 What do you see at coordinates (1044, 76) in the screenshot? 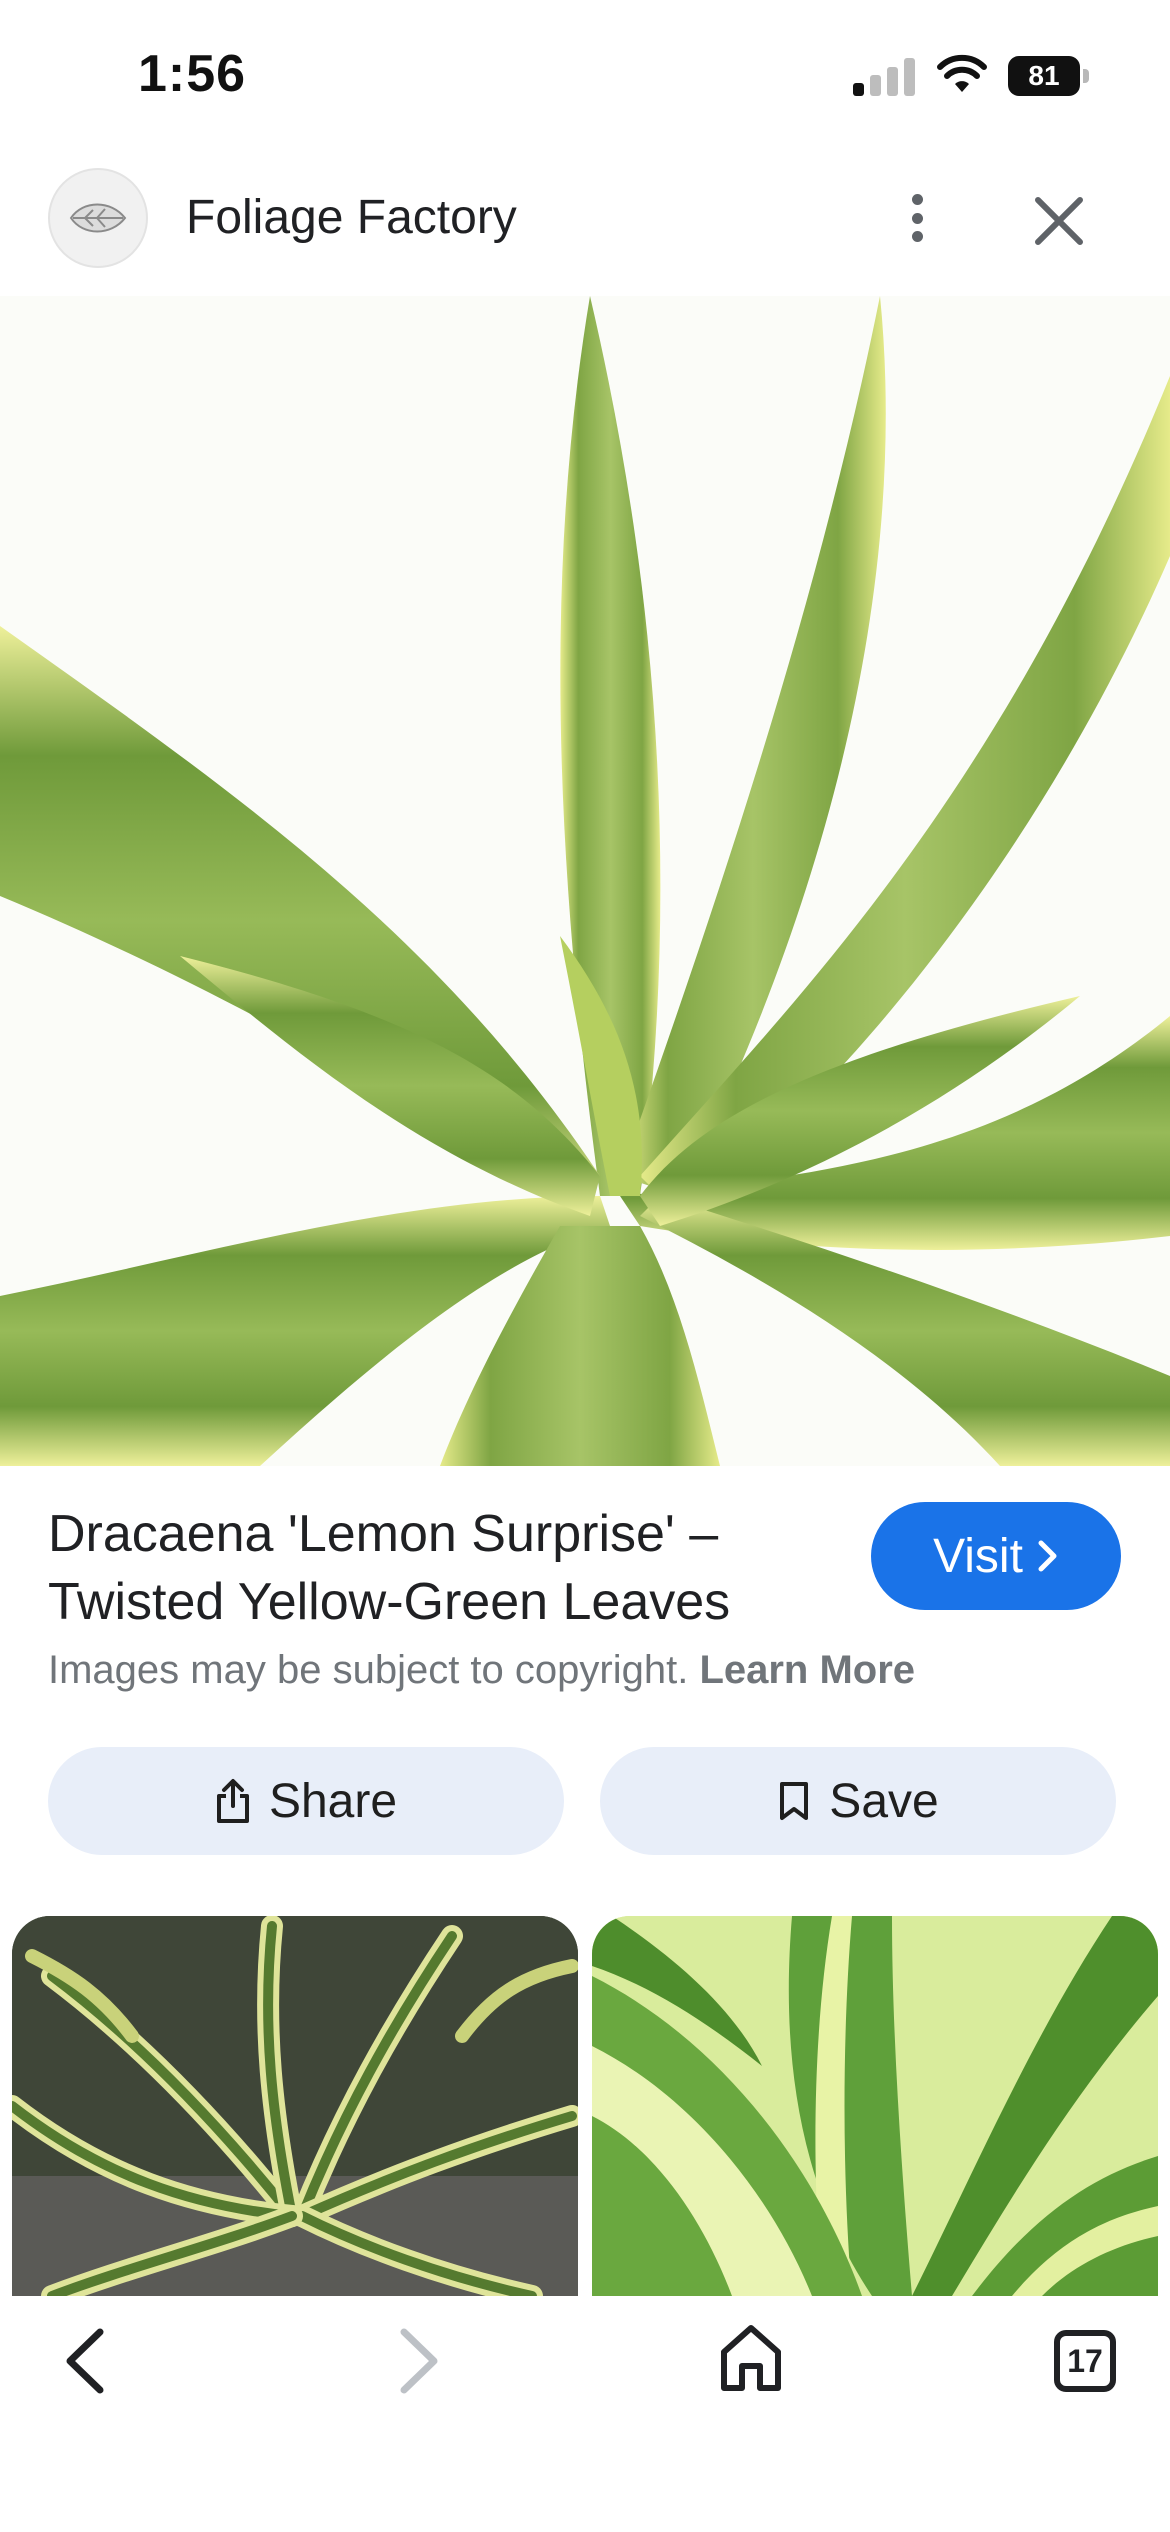
I see `battery-level: 81` at bounding box center [1044, 76].